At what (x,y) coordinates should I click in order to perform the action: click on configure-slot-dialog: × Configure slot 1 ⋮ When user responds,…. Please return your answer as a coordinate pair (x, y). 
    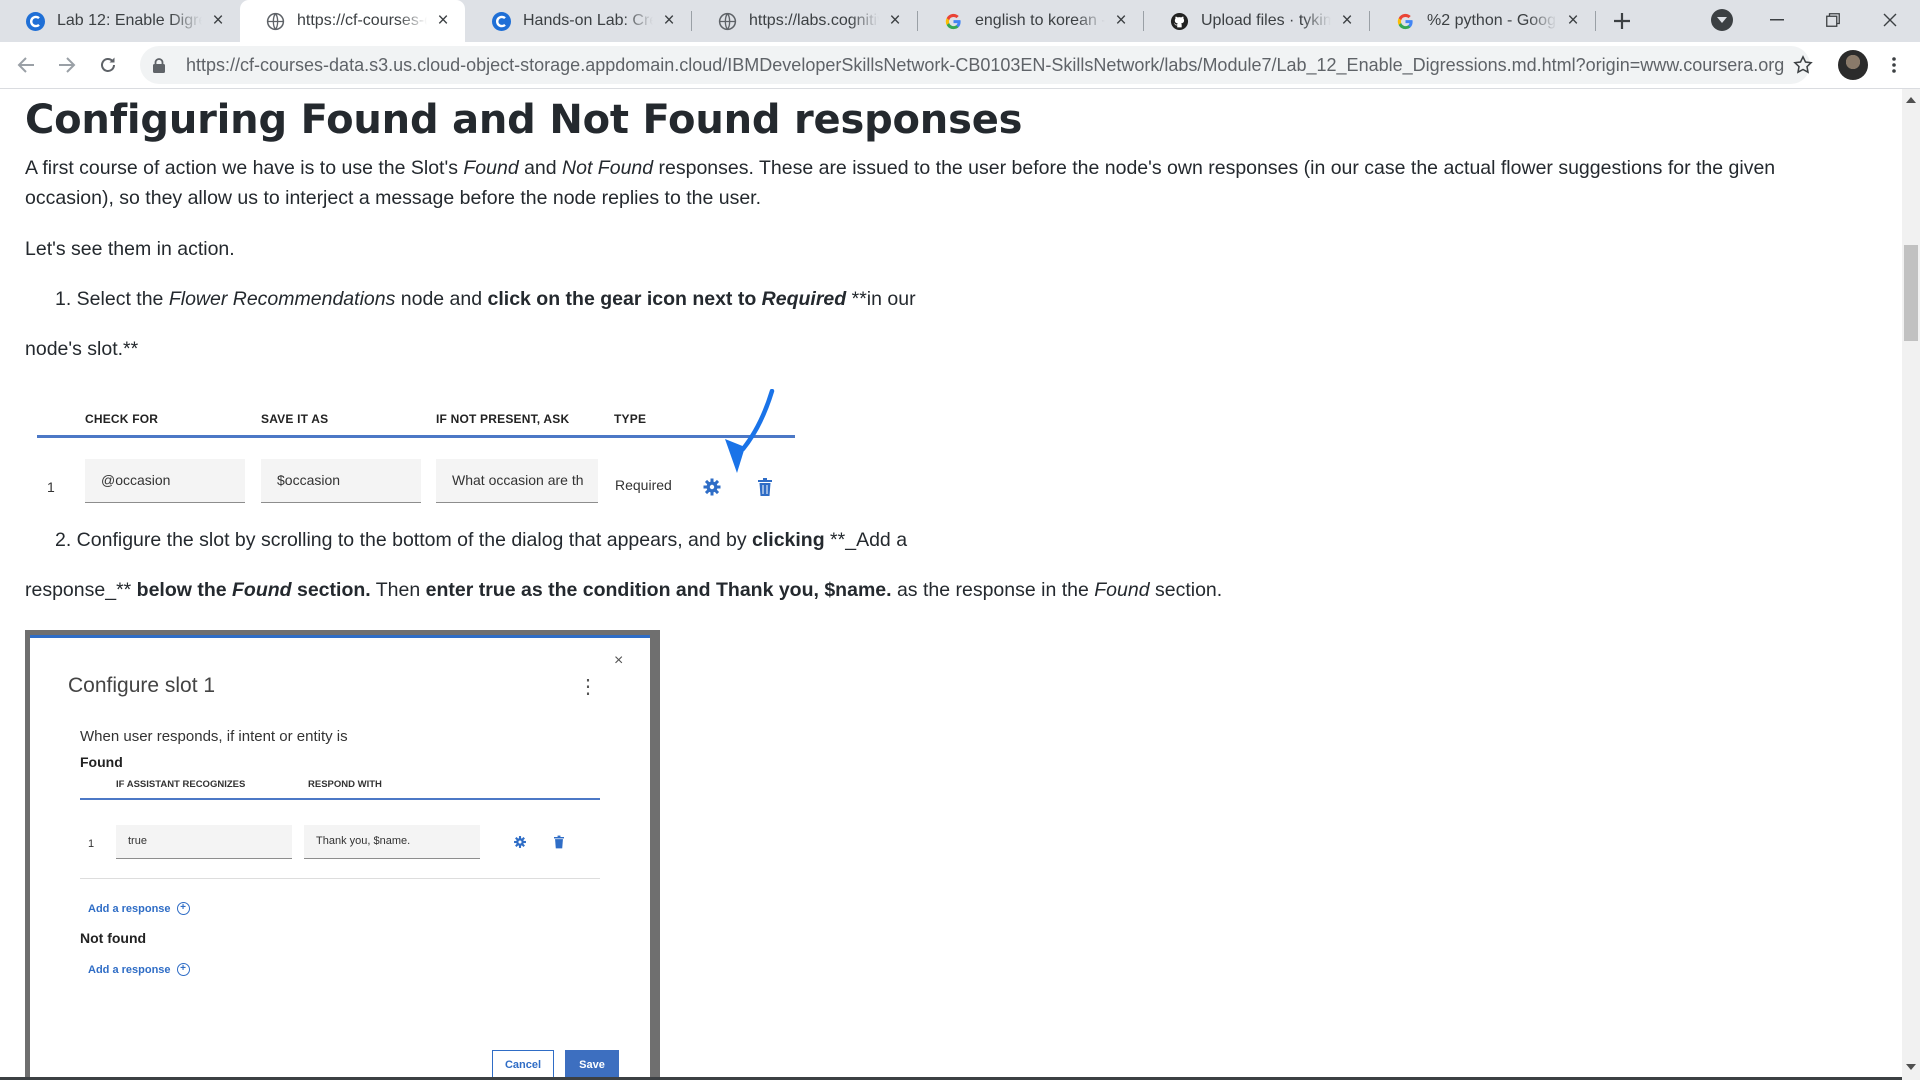
    Looking at the image, I should click on (340, 857).